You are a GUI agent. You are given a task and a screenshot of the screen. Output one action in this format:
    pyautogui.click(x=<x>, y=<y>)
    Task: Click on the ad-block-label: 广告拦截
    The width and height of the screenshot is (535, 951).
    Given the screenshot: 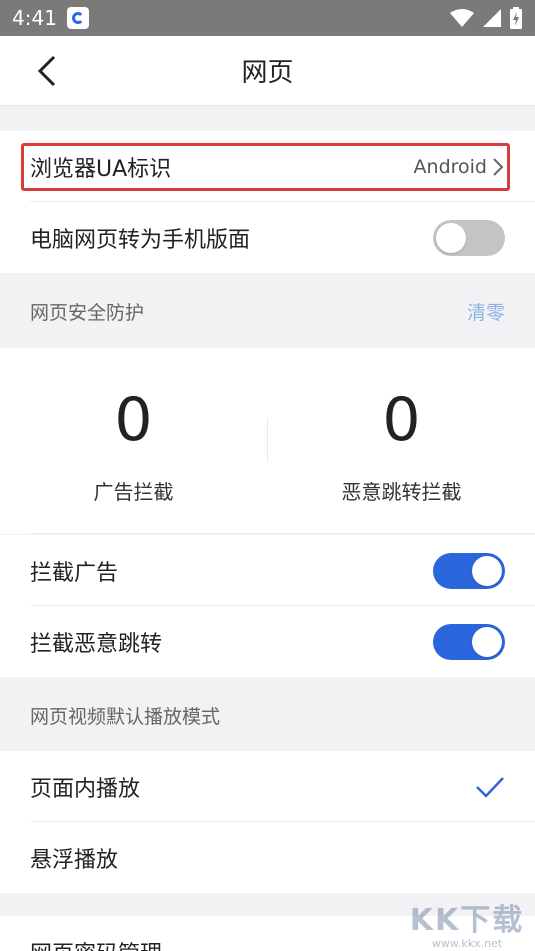 What is the action you would take?
    pyautogui.click(x=133, y=492)
    